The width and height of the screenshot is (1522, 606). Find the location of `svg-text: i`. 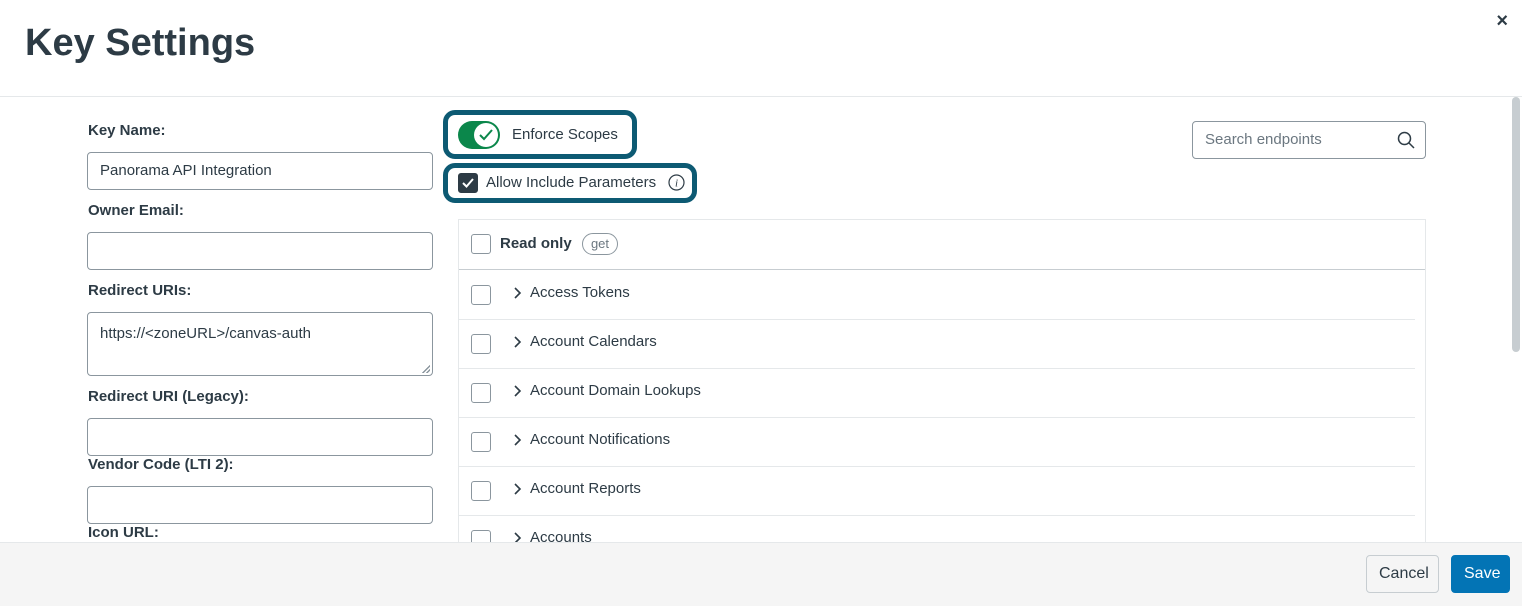

svg-text: i is located at coordinates (676, 184).